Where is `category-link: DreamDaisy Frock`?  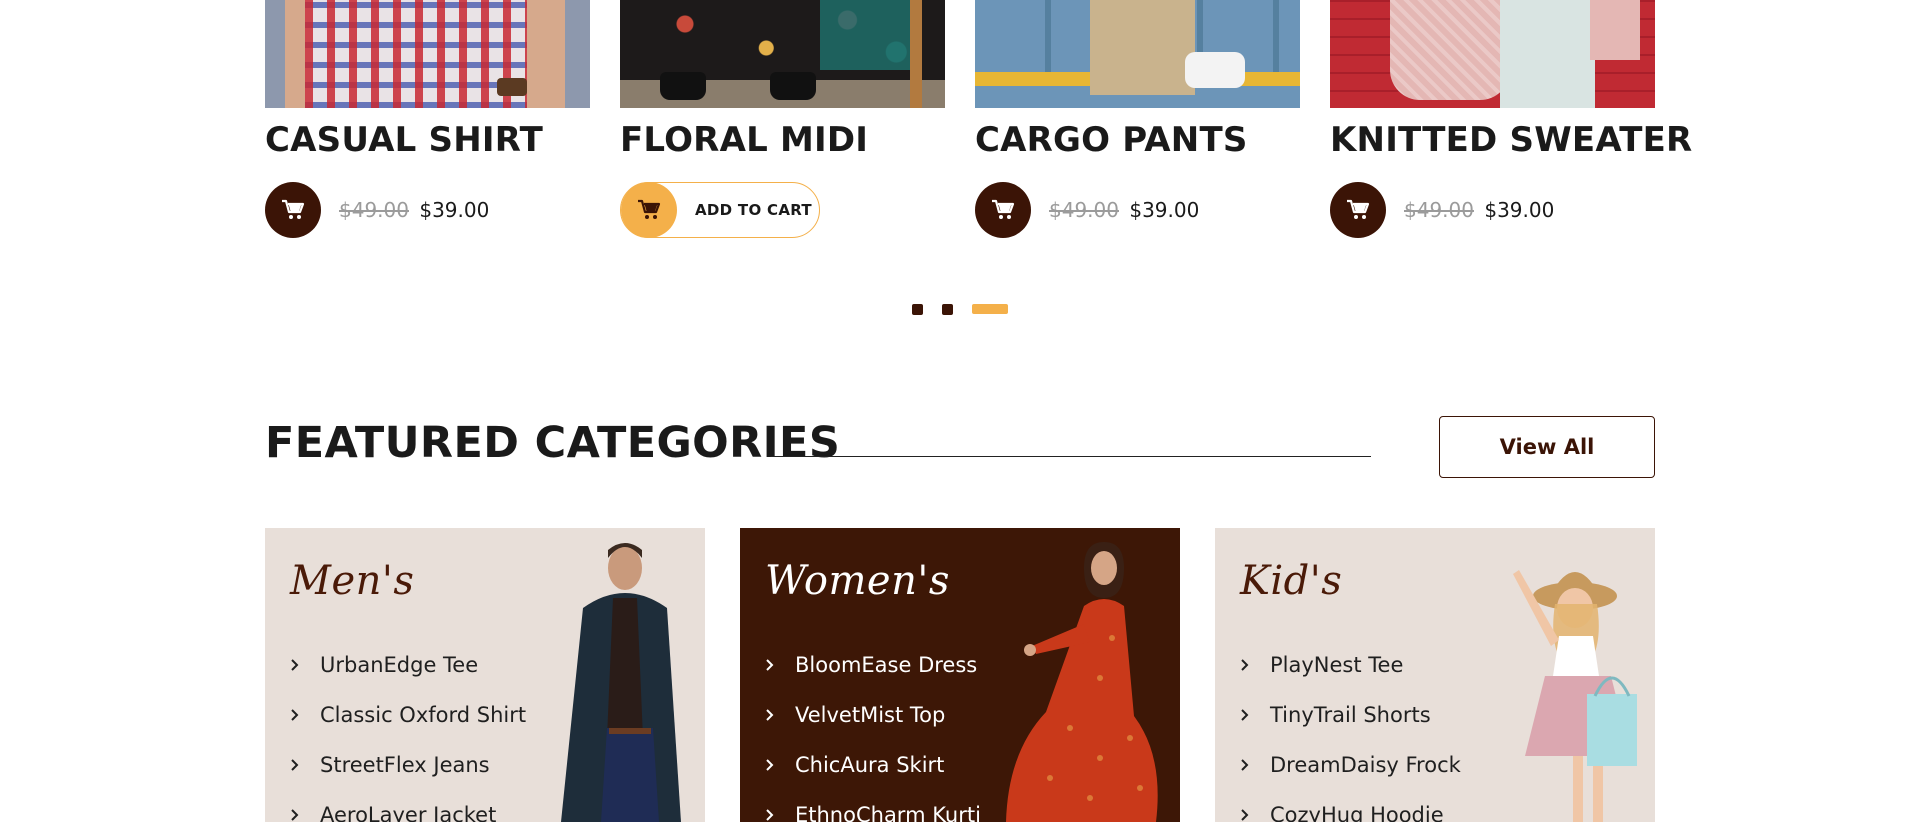 category-link: DreamDaisy Frock is located at coordinates (1350, 765).